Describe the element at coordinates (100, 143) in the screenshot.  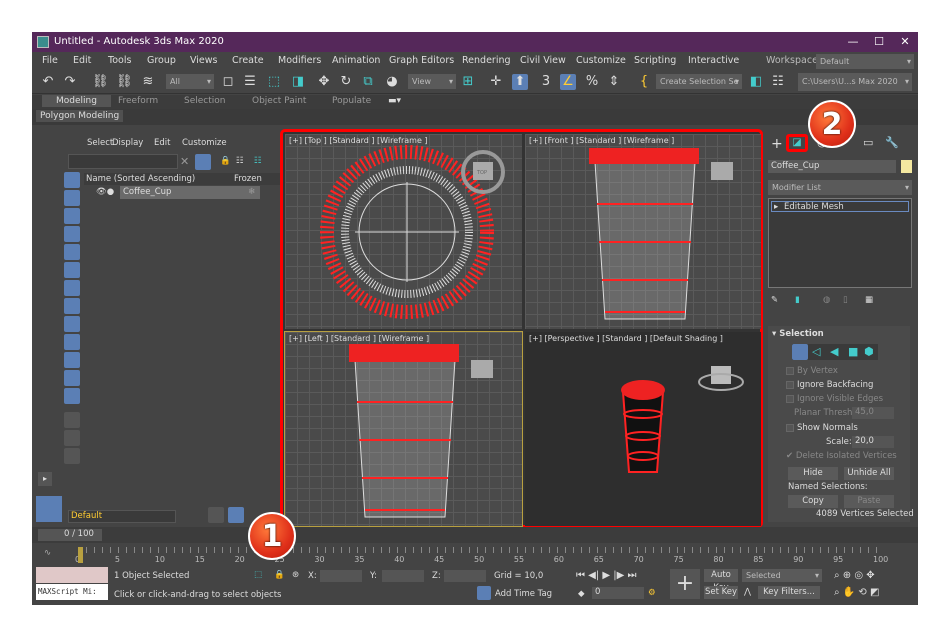
I see `explorer-menu-select: Select` at that location.